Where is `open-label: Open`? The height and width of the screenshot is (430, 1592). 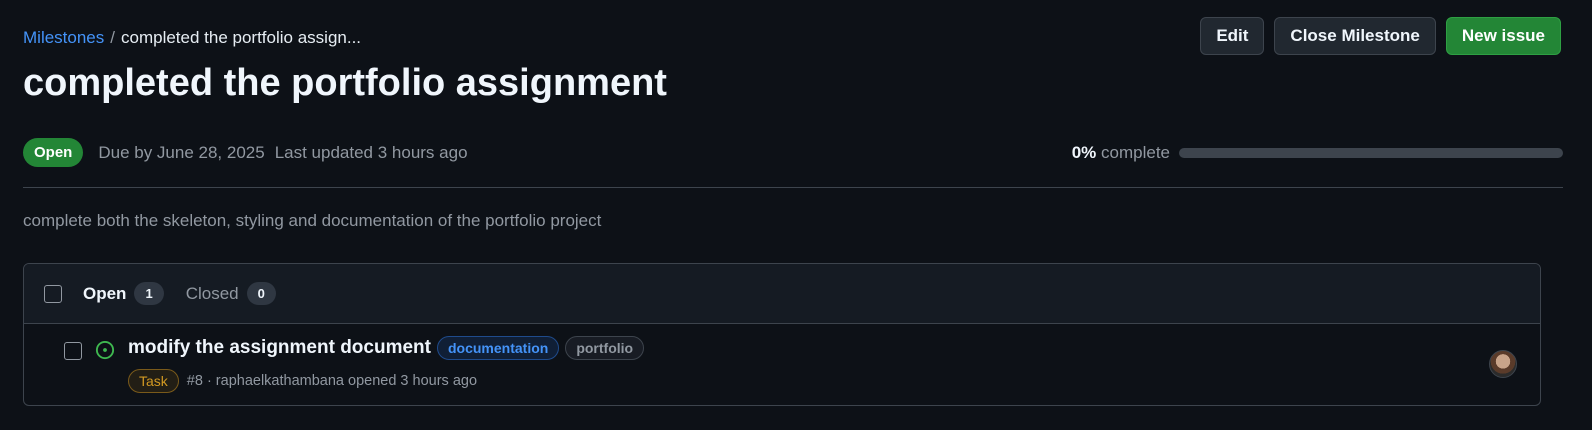
open-label: Open is located at coordinates (105, 293).